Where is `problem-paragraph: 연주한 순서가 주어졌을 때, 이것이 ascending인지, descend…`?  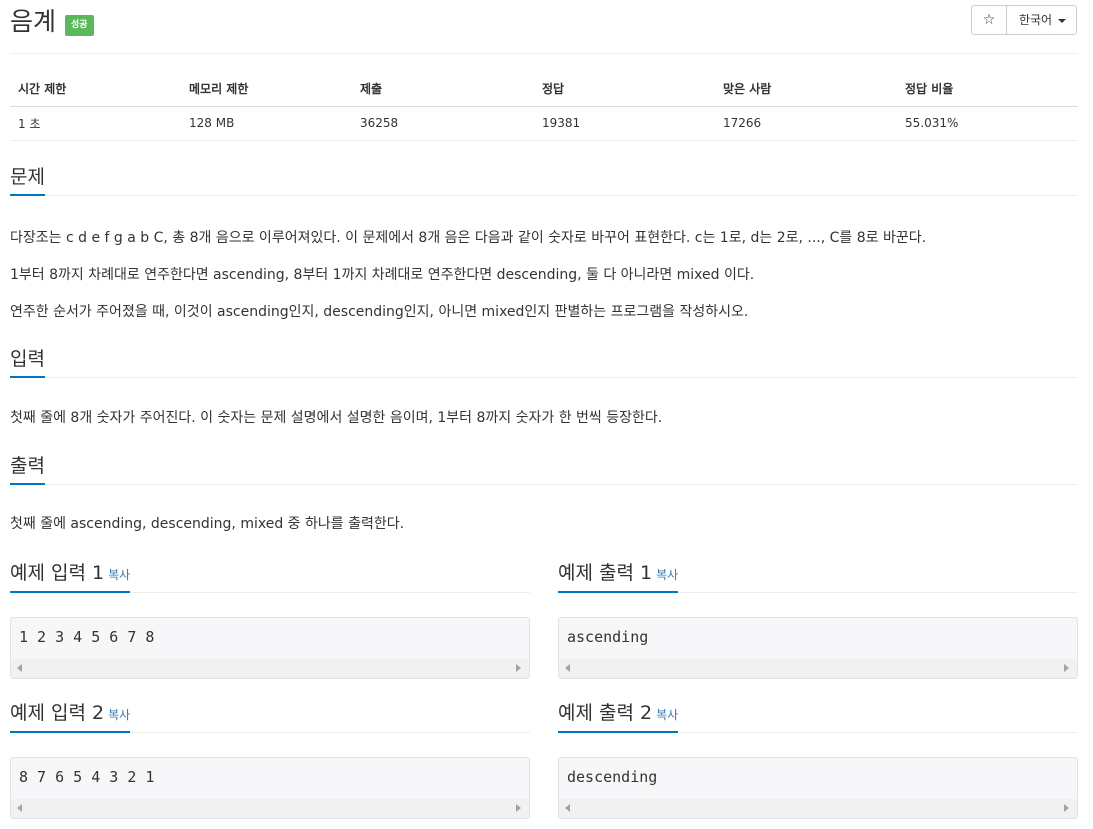
problem-paragraph: 연주한 순서가 주어졌을 때, 이것이 ascending인지, descend… is located at coordinates (379, 312).